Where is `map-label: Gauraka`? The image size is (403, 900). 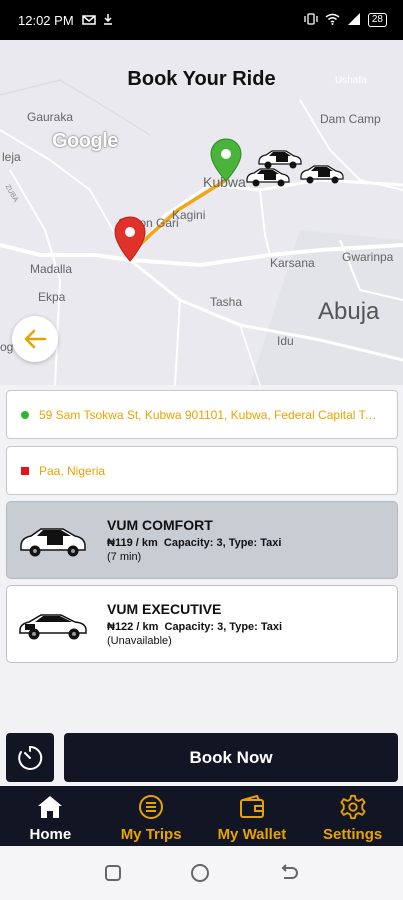
map-label: Gauraka is located at coordinates (50, 117).